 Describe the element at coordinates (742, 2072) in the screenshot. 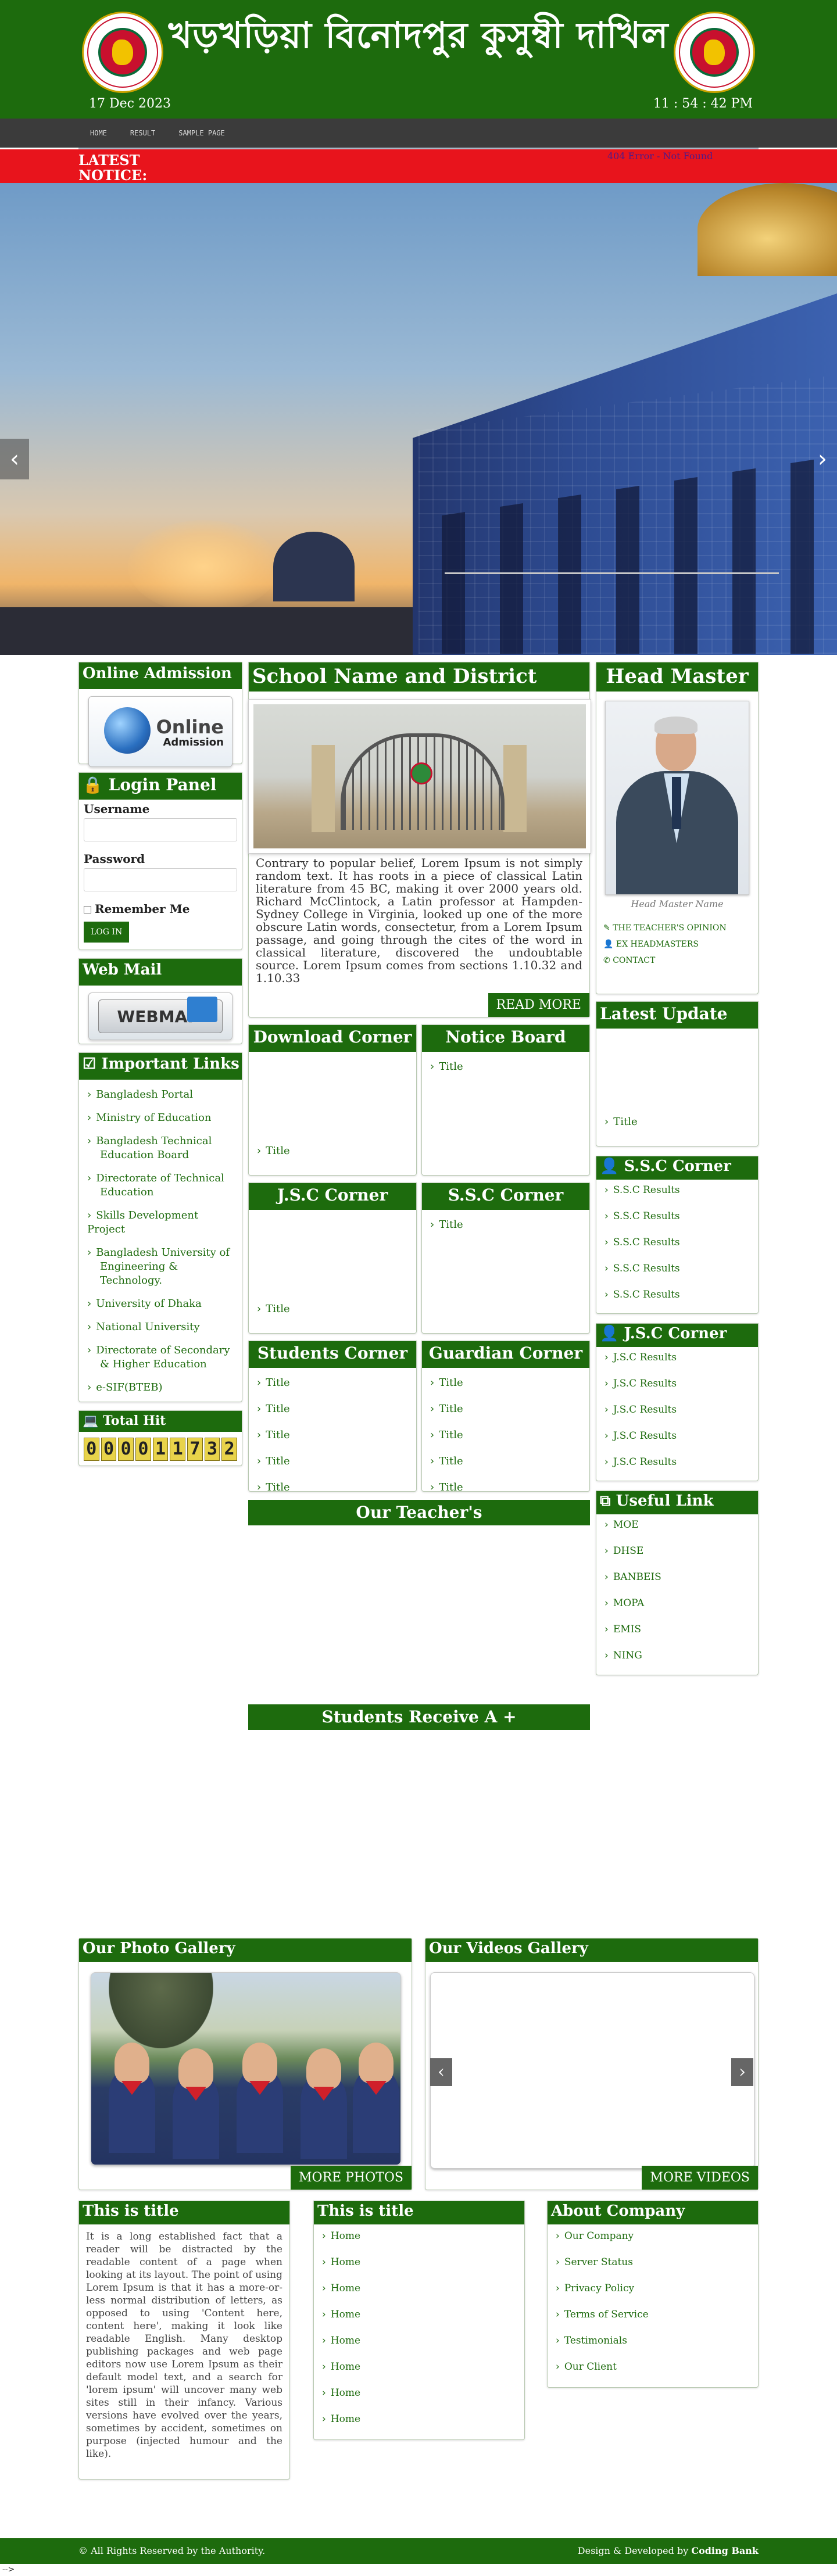

I see `video-next-button: ›` at that location.